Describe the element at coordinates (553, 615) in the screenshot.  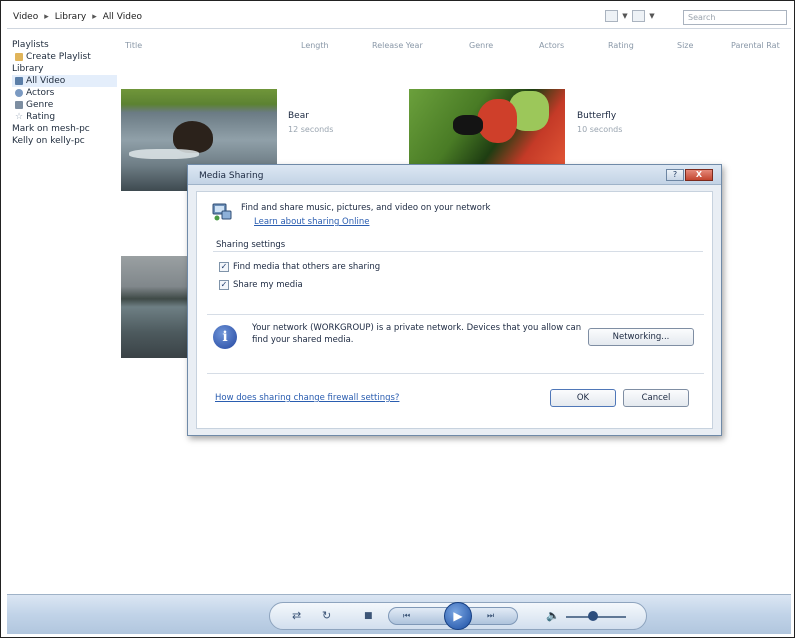
I see `volume-icon: 🔈` at that location.